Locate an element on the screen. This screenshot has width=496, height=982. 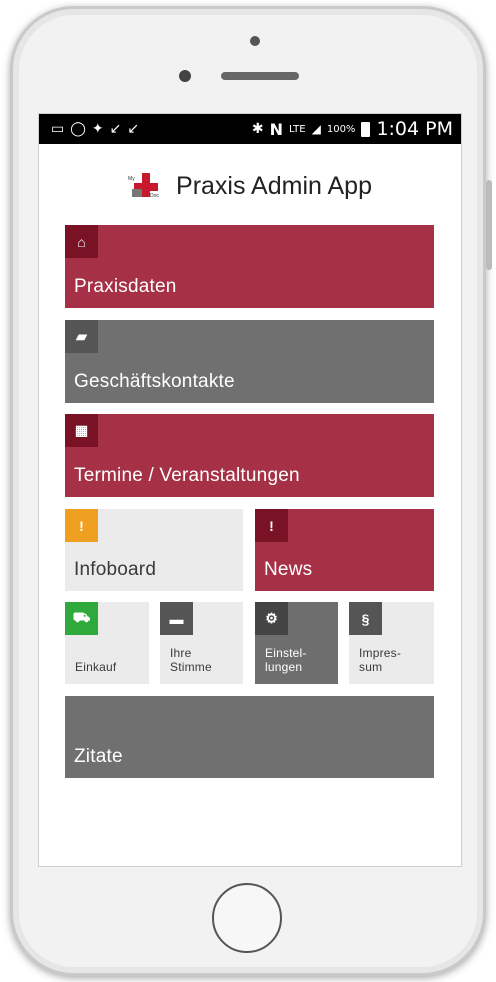
cart-icon: ⛟ is located at coordinates (81, 618).